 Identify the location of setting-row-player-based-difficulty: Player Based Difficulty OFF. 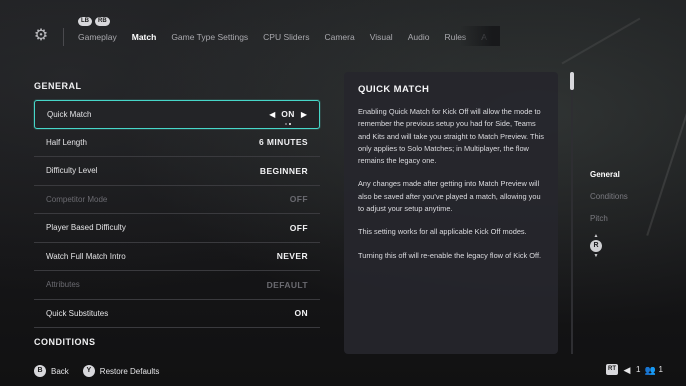
(177, 228).